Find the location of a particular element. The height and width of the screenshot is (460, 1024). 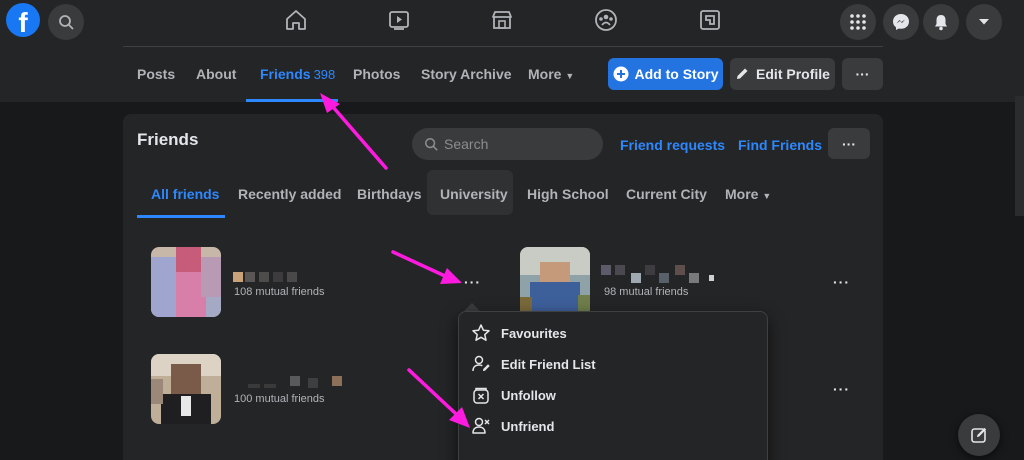

edit-profile-button: Edit Profile is located at coordinates (782, 74).